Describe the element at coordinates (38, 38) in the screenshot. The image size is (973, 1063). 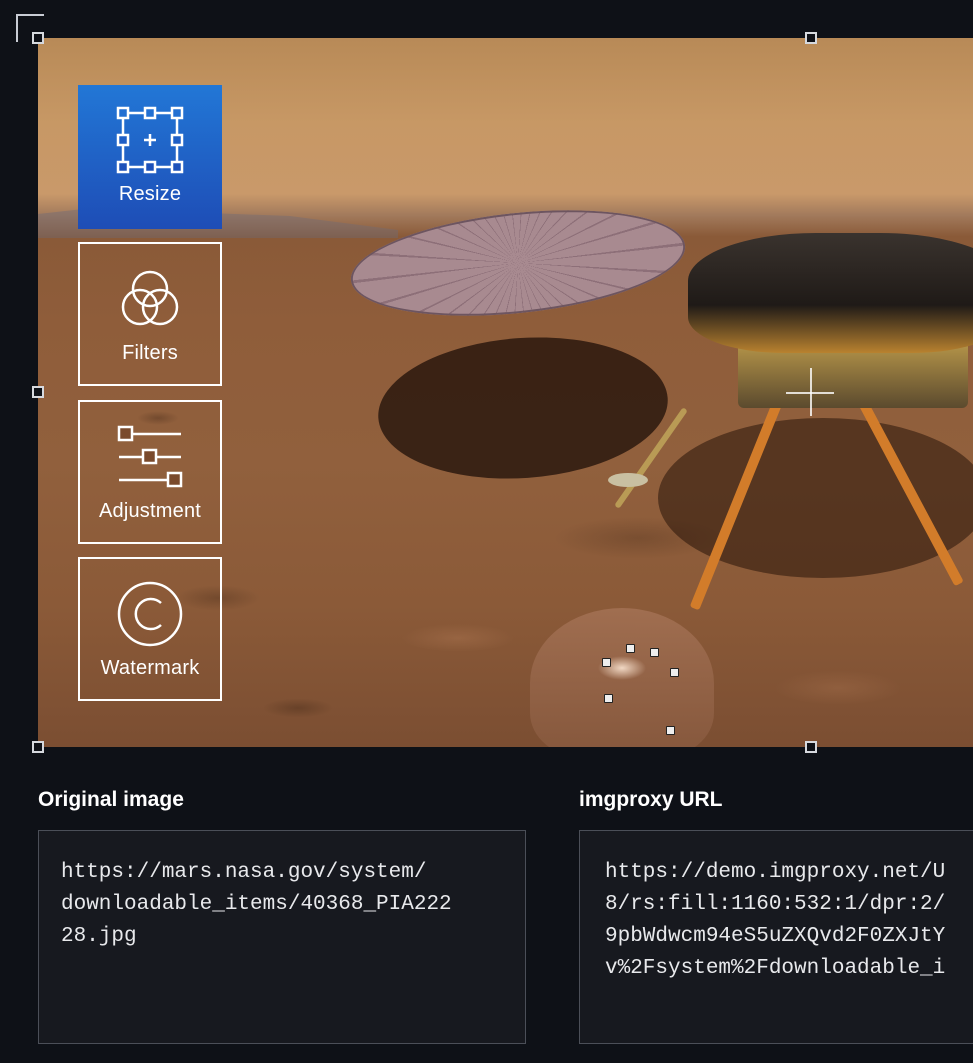
I see `crop-handle-top-left` at that location.